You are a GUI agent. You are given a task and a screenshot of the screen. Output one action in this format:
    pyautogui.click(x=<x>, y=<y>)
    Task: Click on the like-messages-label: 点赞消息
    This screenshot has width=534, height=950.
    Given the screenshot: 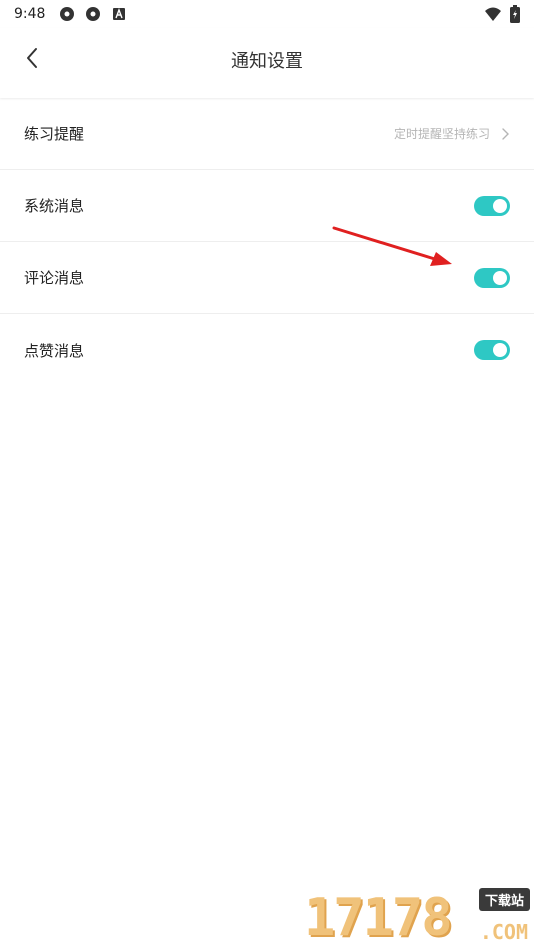 What is the action you would take?
    pyautogui.click(x=54, y=350)
    